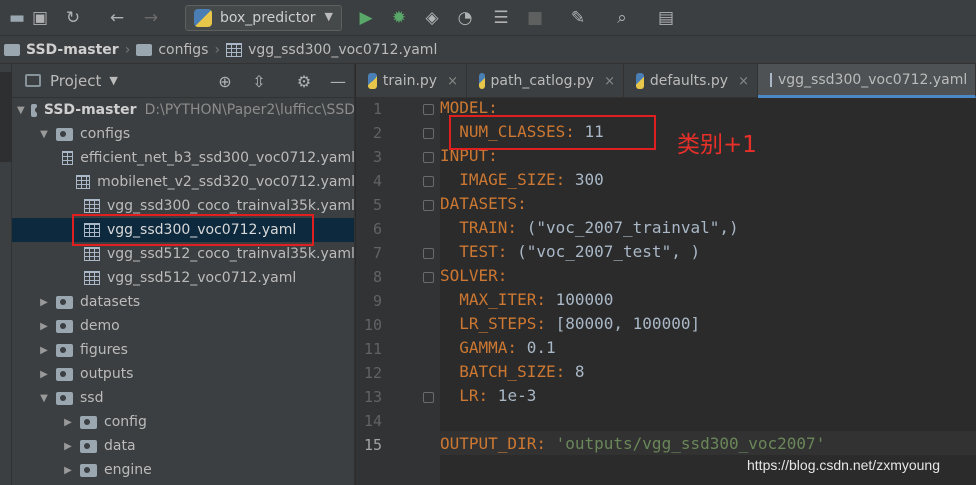 This screenshot has width=976, height=485. I want to click on coverage-icon: ◈, so click(432, 18).